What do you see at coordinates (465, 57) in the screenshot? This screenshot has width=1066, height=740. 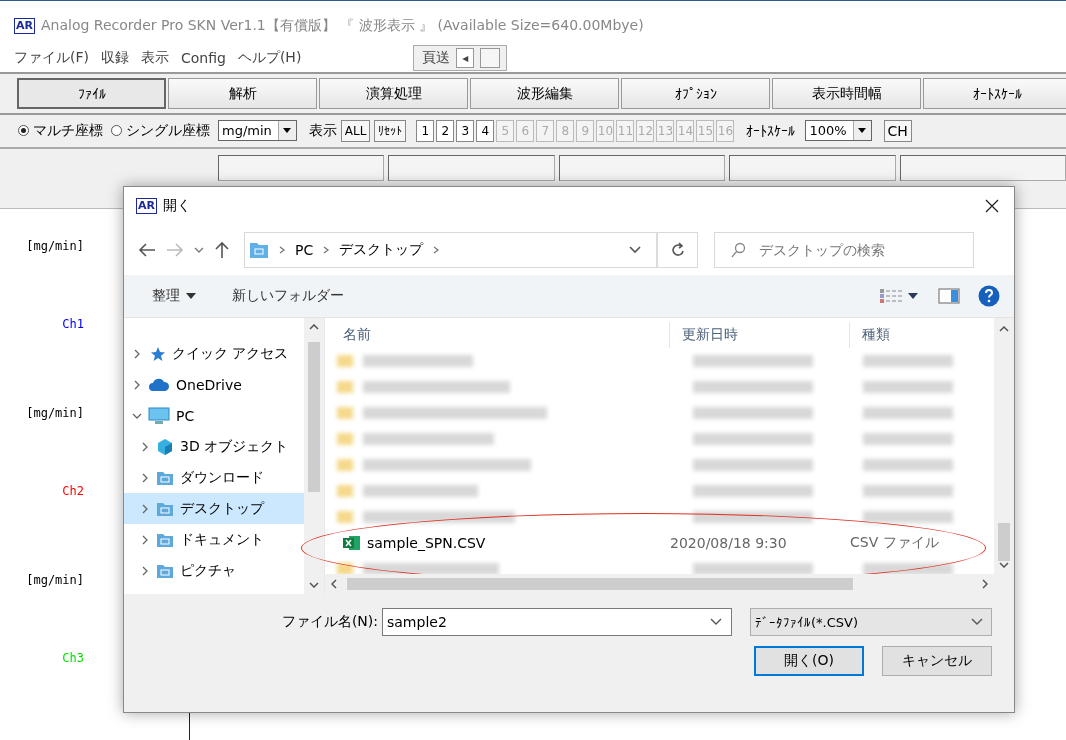 I see `scroll-left-button: ◂` at bounding box center [465, 57].